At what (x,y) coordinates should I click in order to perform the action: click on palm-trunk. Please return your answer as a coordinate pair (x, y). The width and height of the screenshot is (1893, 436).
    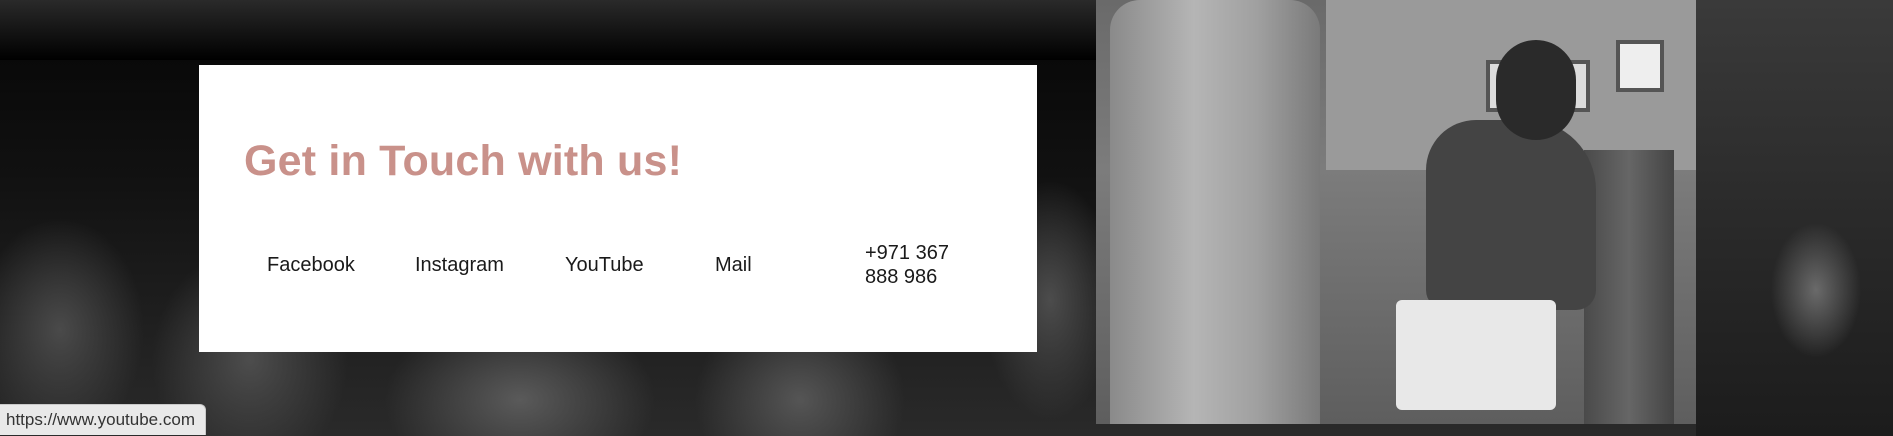
    Looking at the image, I should click on (1215, 212).